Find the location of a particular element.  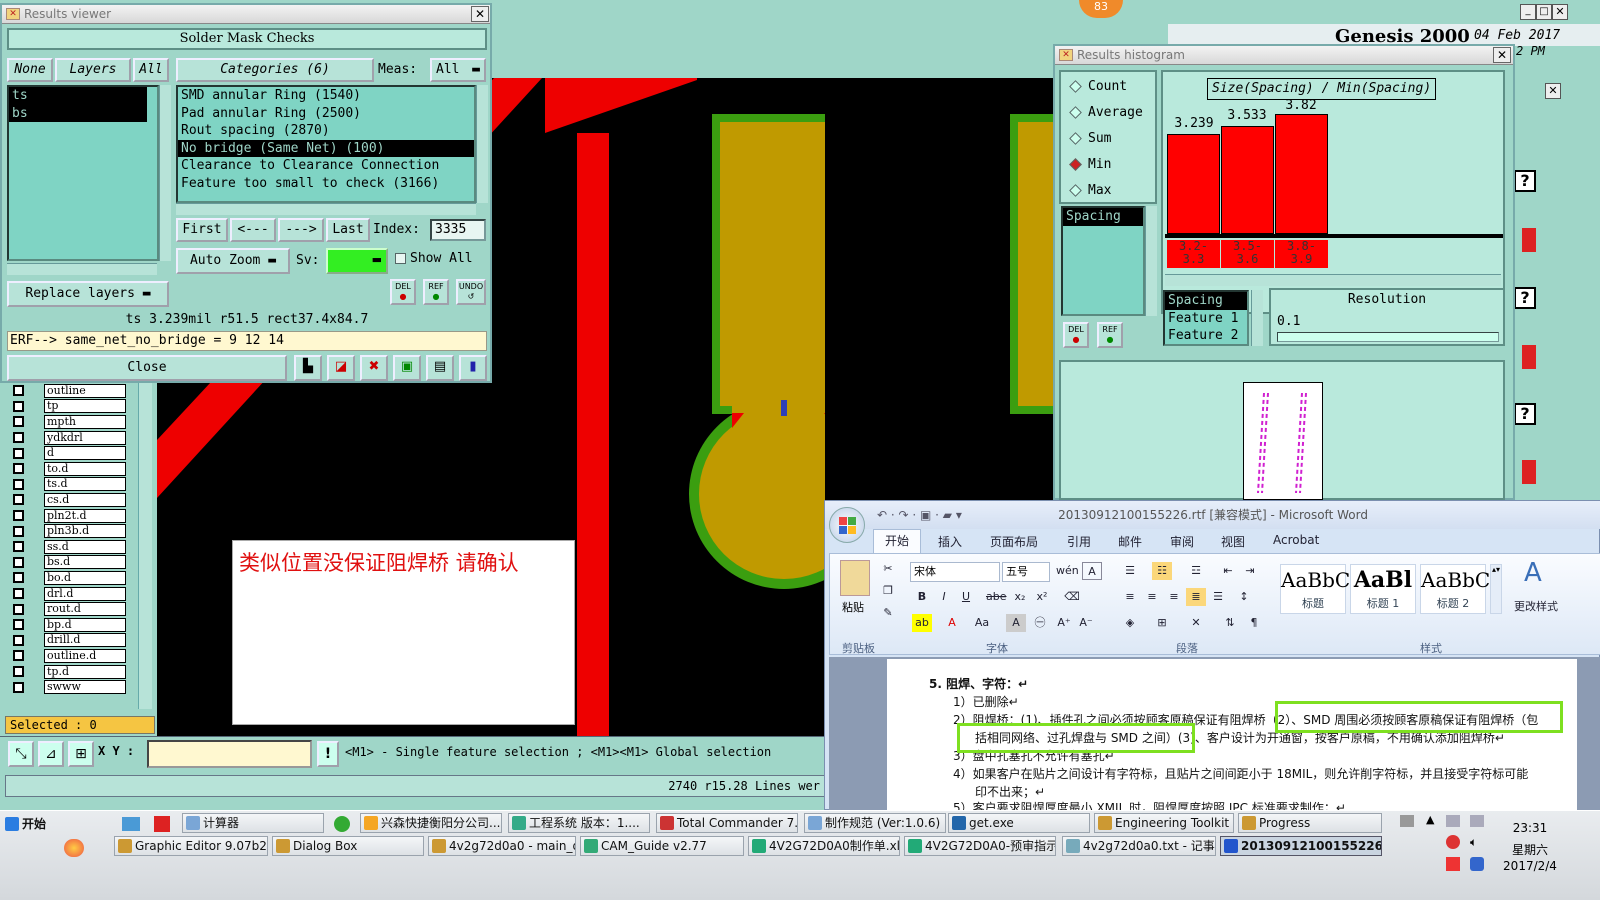

clear-format-icon: ⌫ is located at coordinates (1072, 597).